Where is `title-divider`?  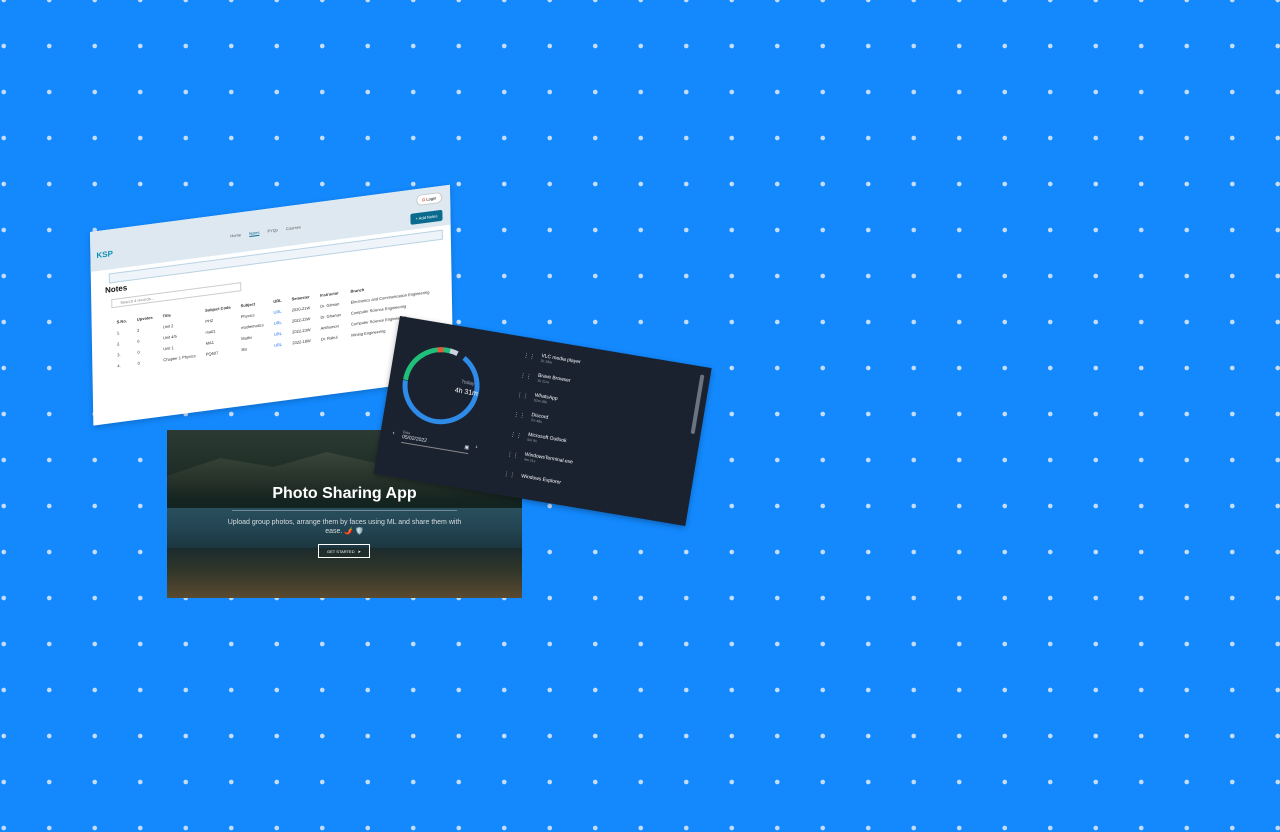
title-divider is located at coordinates (344, 510).